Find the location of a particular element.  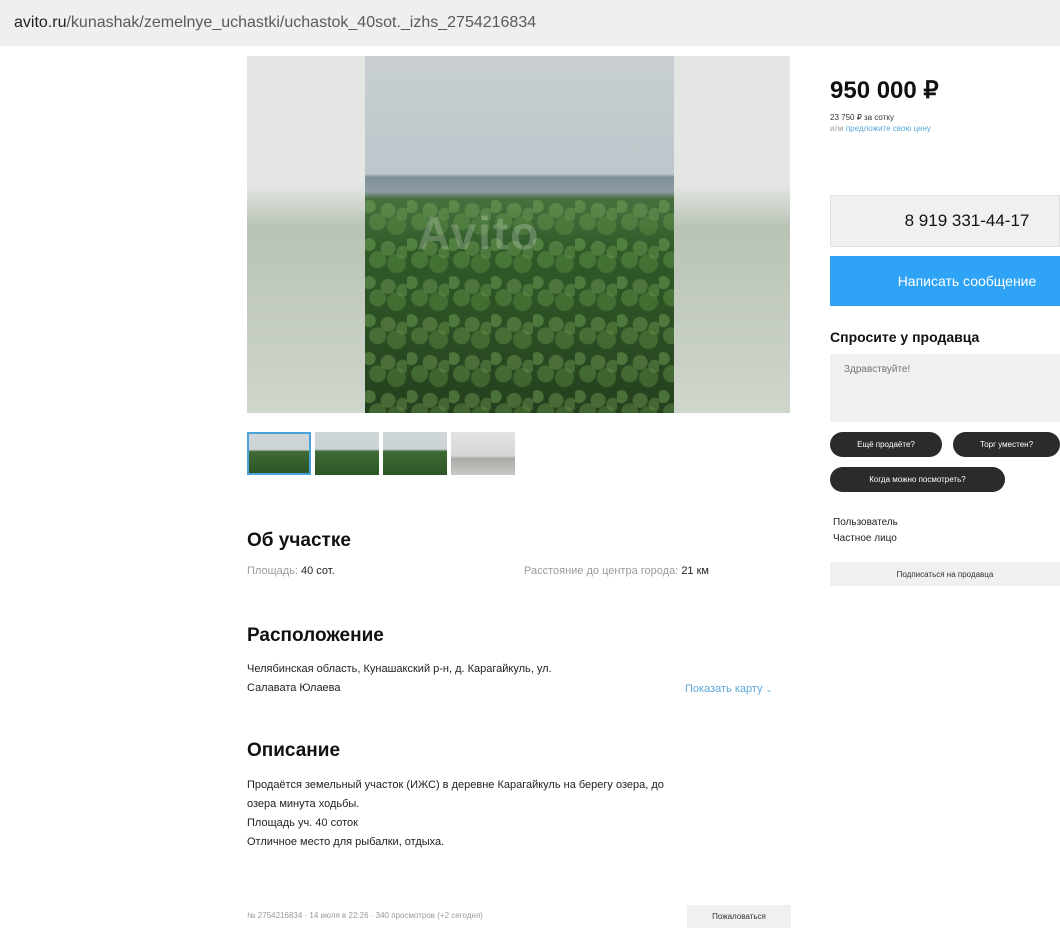

offer-price-link: предложите свою цену is located at coordinates (888, 128).